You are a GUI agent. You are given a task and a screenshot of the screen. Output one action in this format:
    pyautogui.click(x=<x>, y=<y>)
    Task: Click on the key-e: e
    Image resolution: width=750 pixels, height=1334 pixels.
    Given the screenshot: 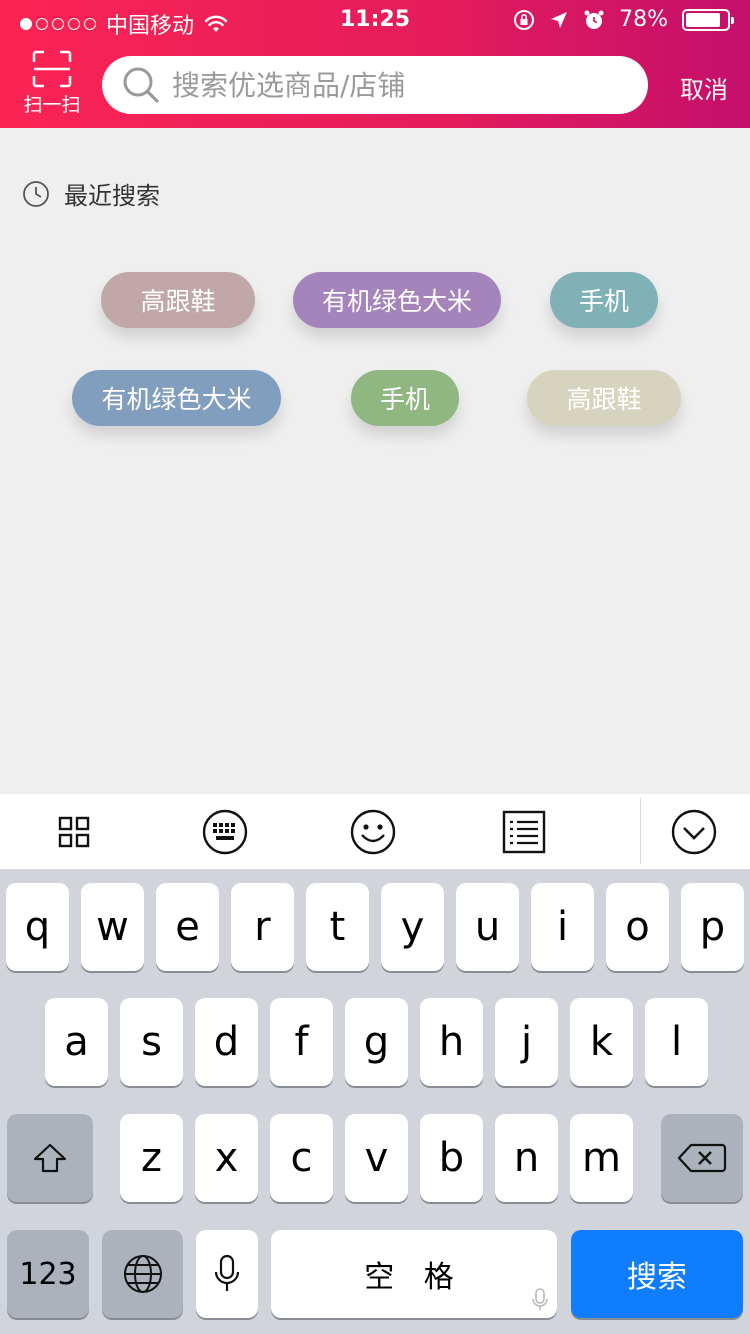 What is the action you would take?
    pyautogui.click(x=187, y=927)
    